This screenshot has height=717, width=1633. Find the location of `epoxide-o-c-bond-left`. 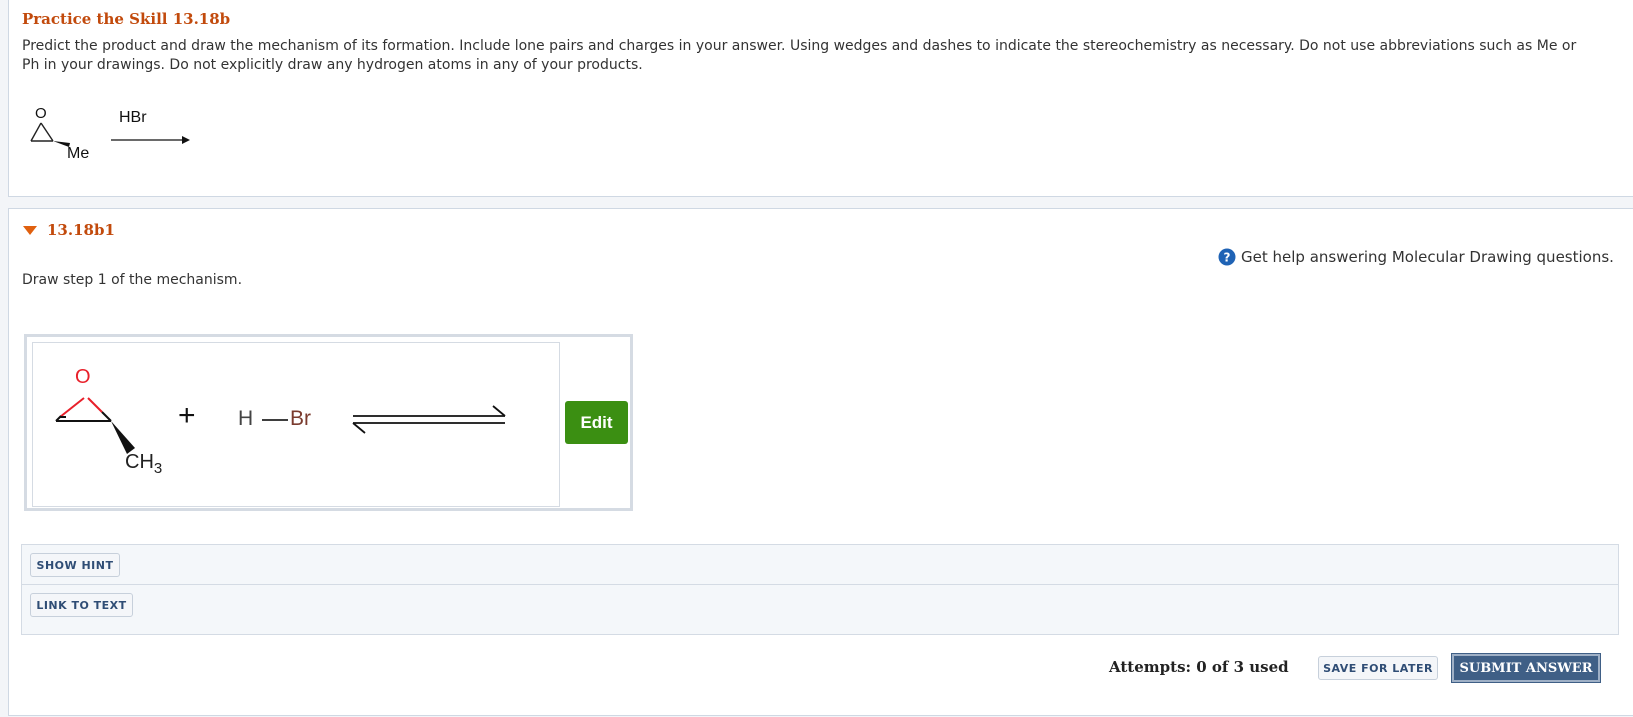

epoxide-o-c-bond-left is located at coordinates (72, 407).